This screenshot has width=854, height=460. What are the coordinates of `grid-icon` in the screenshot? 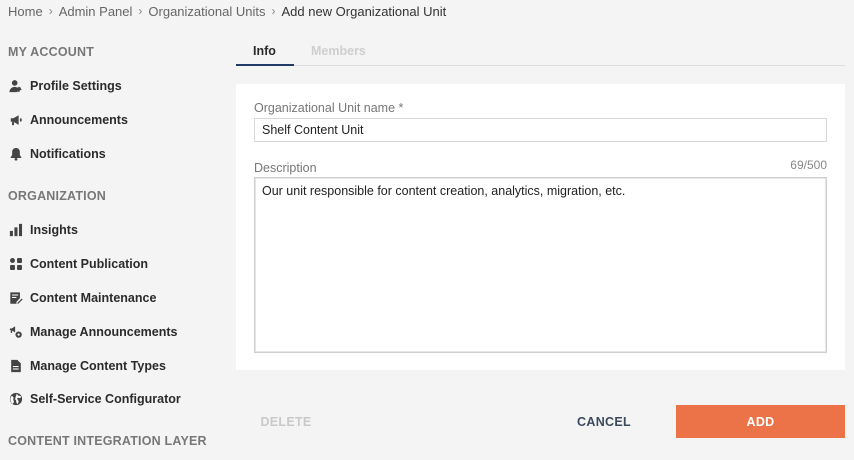 It's located at (15, 263).